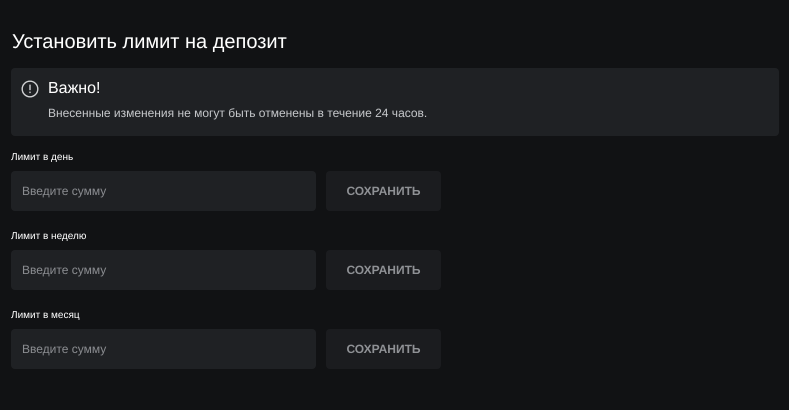  What do you see at coordinates (49, 237) in the screenshot?
I see `field-label: Лимит в неделю` at bounding box center [49, 237].